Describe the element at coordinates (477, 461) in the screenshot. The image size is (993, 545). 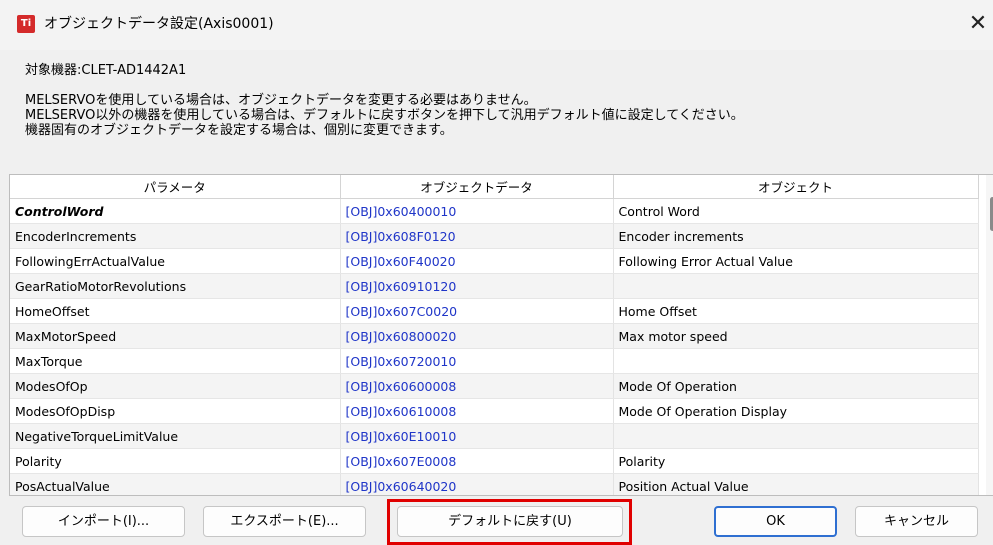
I see `object-data-cell: [OBJ]0x607E0008` at that location.